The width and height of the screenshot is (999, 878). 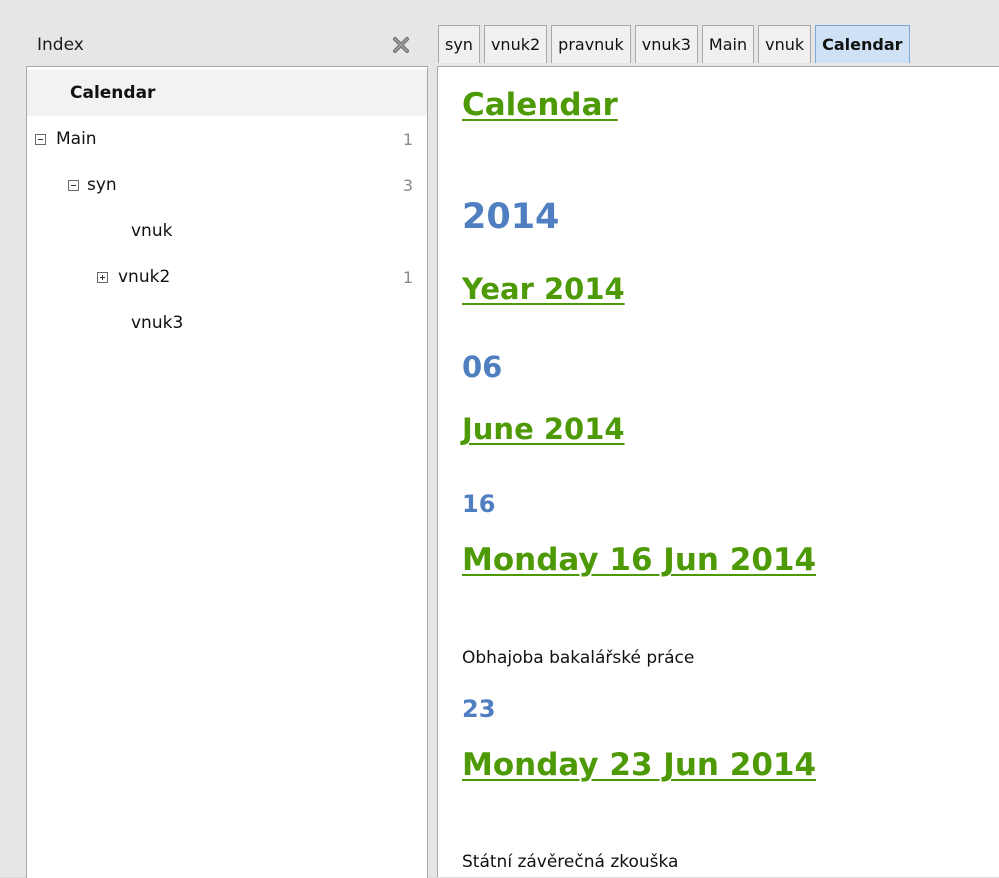 I want to click on tree-item-main: Main 1, so click(x=227, y=139).